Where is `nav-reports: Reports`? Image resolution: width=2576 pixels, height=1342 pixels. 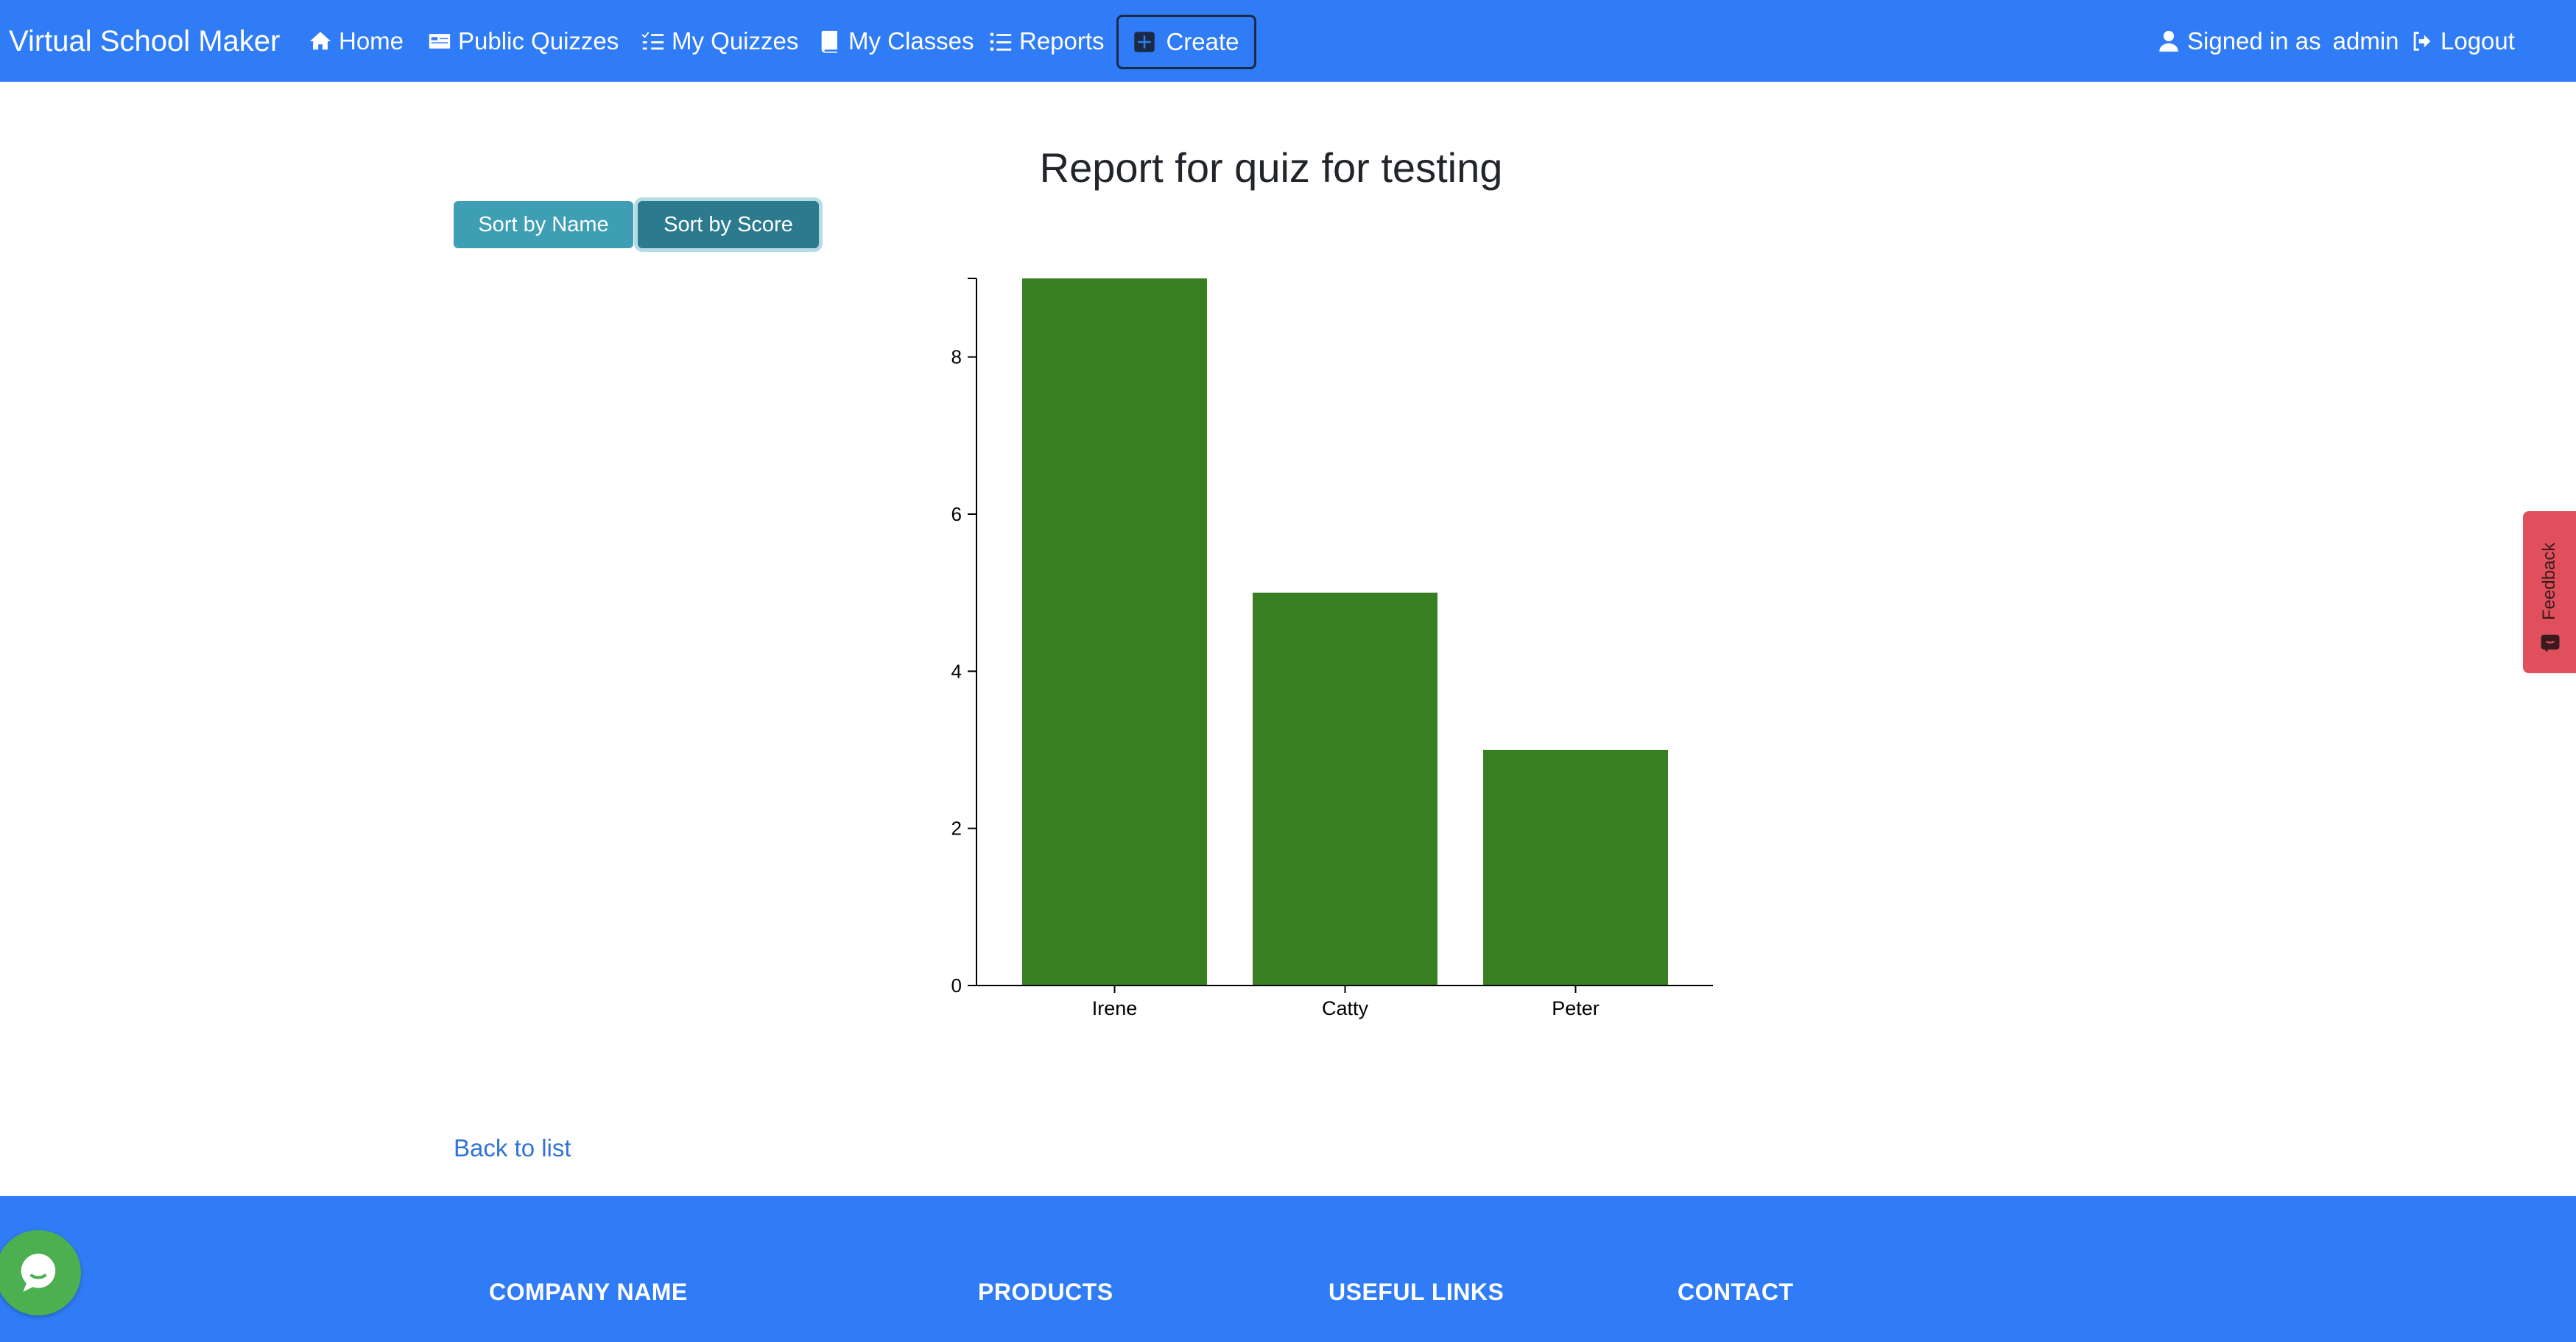
nav-reports: Reports is located at coordinates (1046, 41).